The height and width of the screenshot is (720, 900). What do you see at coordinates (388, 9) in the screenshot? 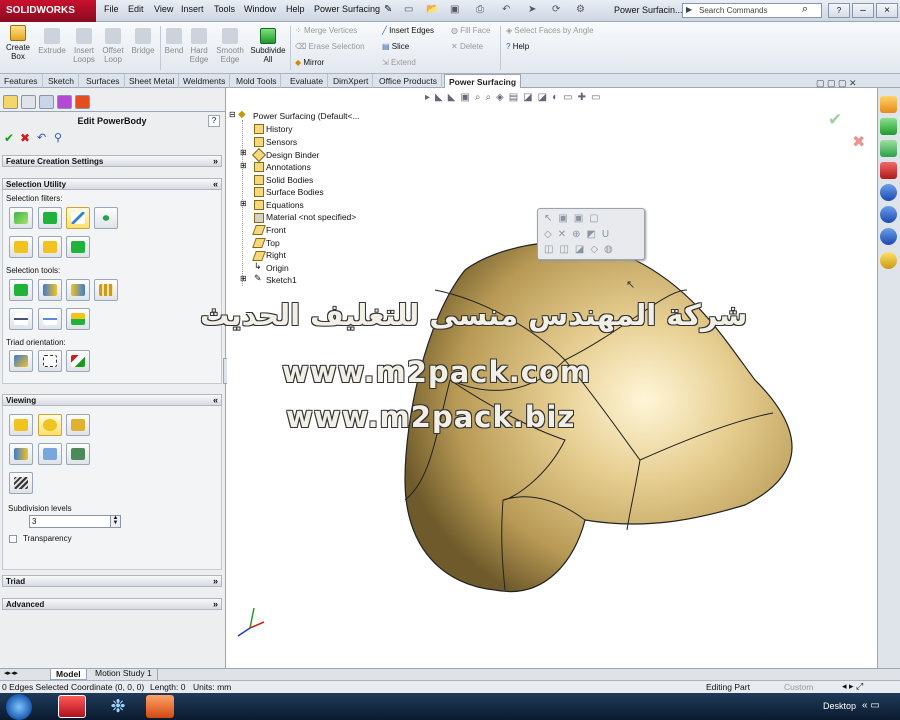
I see `pin-icon: ✎` at bounding box center [388, 9].